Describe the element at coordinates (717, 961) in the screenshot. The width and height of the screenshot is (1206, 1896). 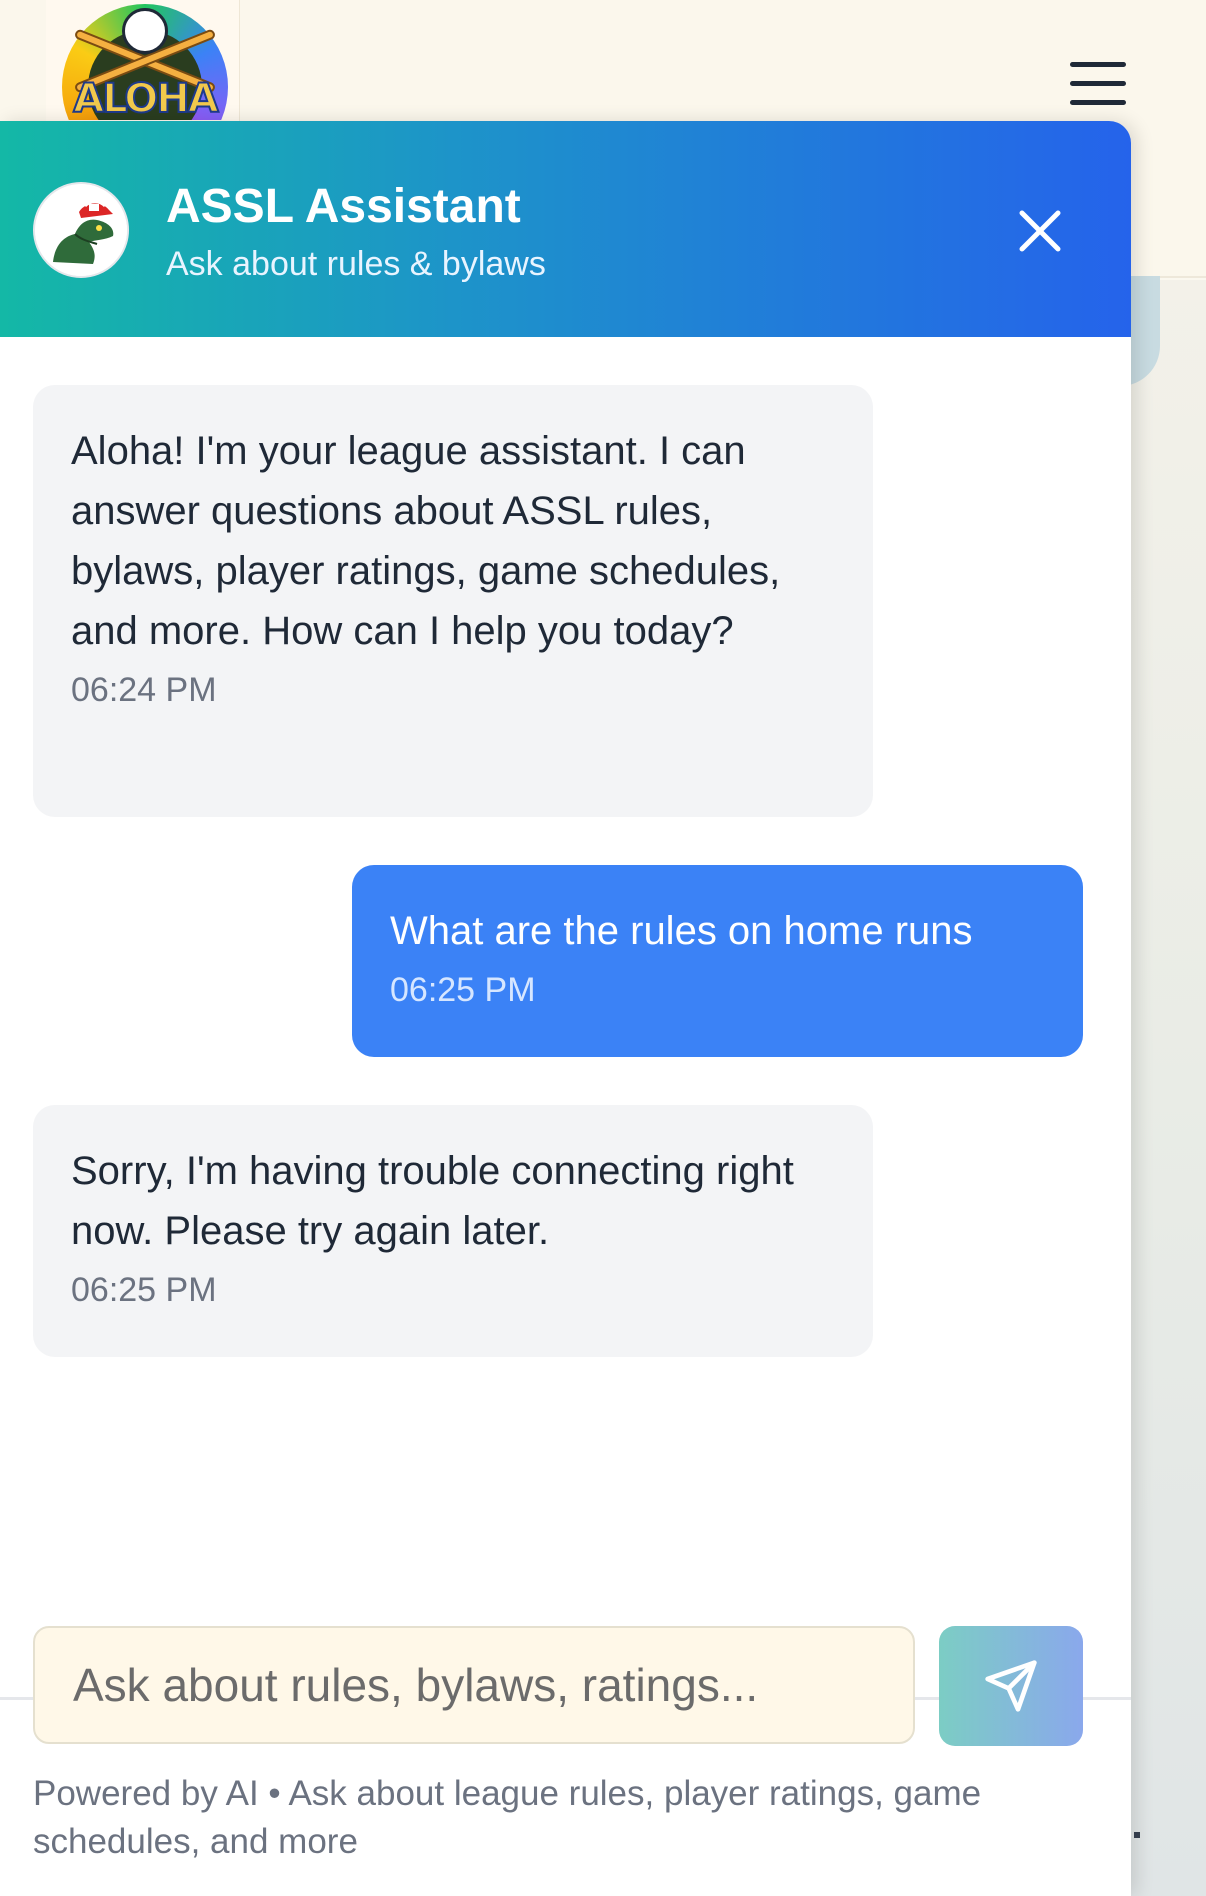
I see `user-message: What are the rules on home runs 06:25 PM` at that location.